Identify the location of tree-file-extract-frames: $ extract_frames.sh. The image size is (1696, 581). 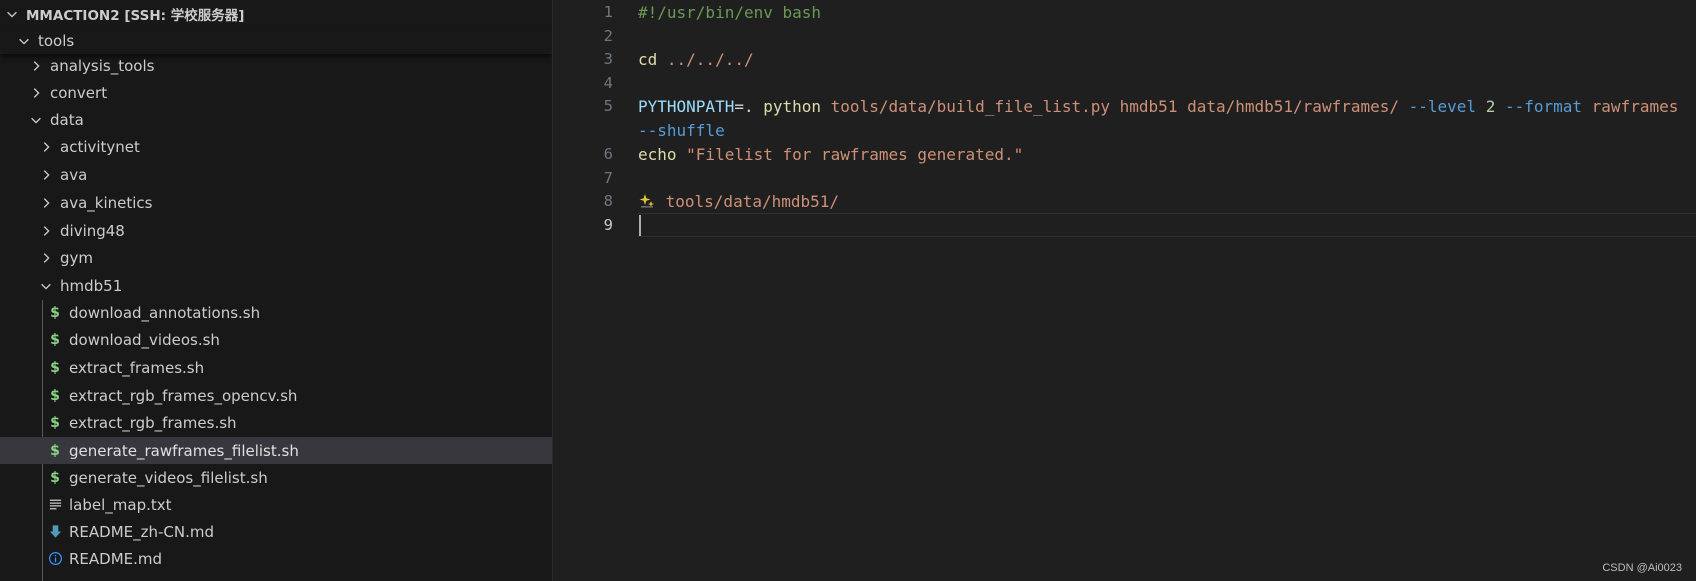
(276, 367).